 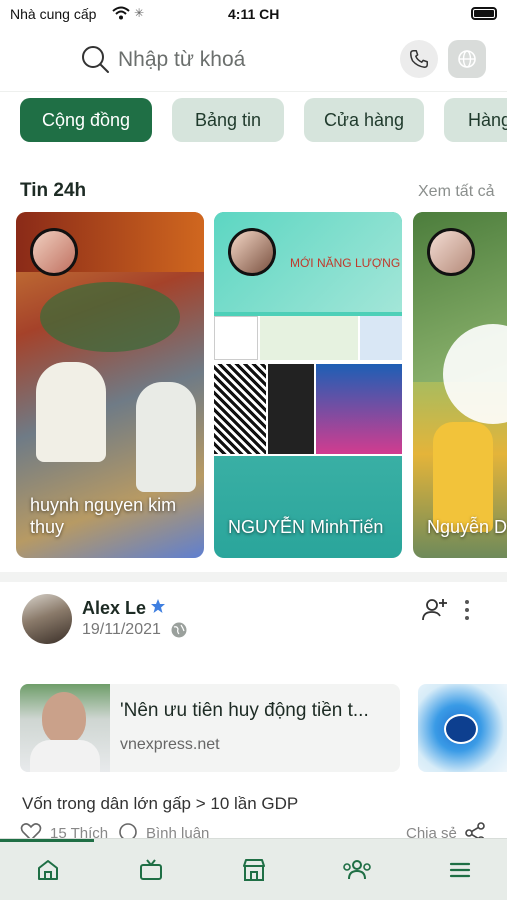 I want to click on carrier-label: Nhà cung cấp, so click(x=53, y=14).